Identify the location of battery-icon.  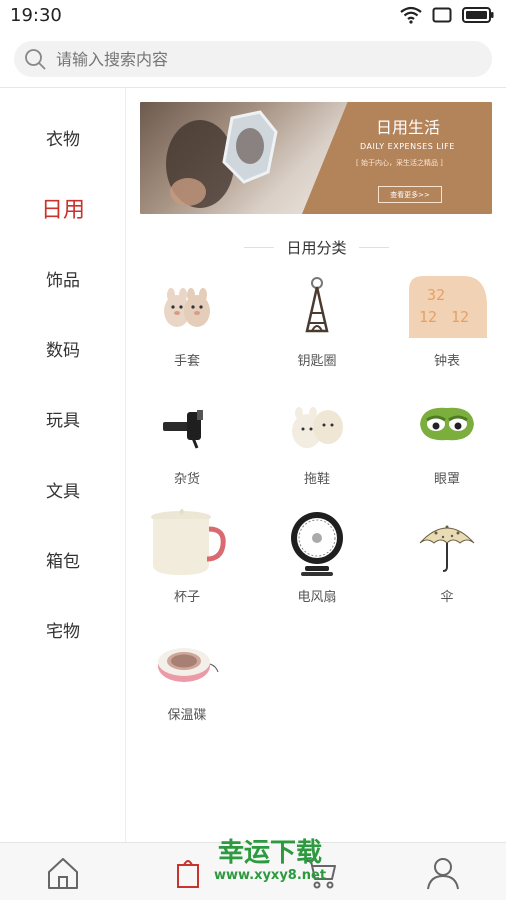
(478, 15).